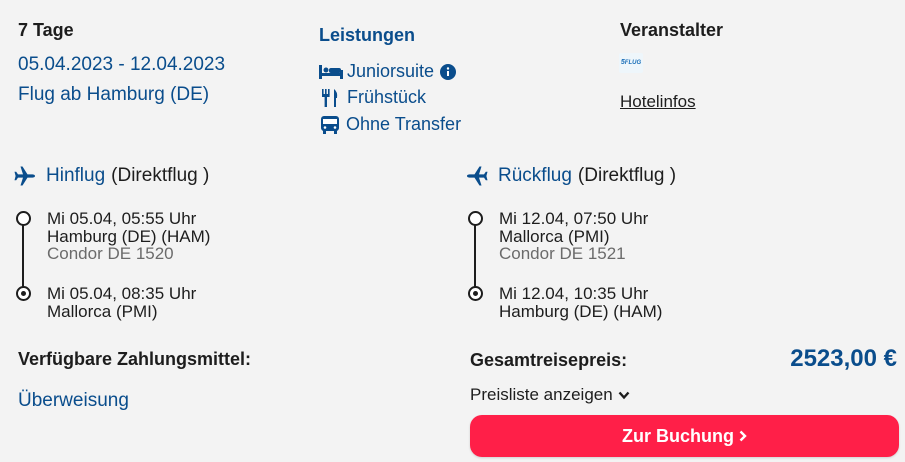 The image size is (905, 462). Describe the element at coordinates (114, 94) in the screenshot. I see `trip-origin: Flug ab Hamburg (DE)` at that location.